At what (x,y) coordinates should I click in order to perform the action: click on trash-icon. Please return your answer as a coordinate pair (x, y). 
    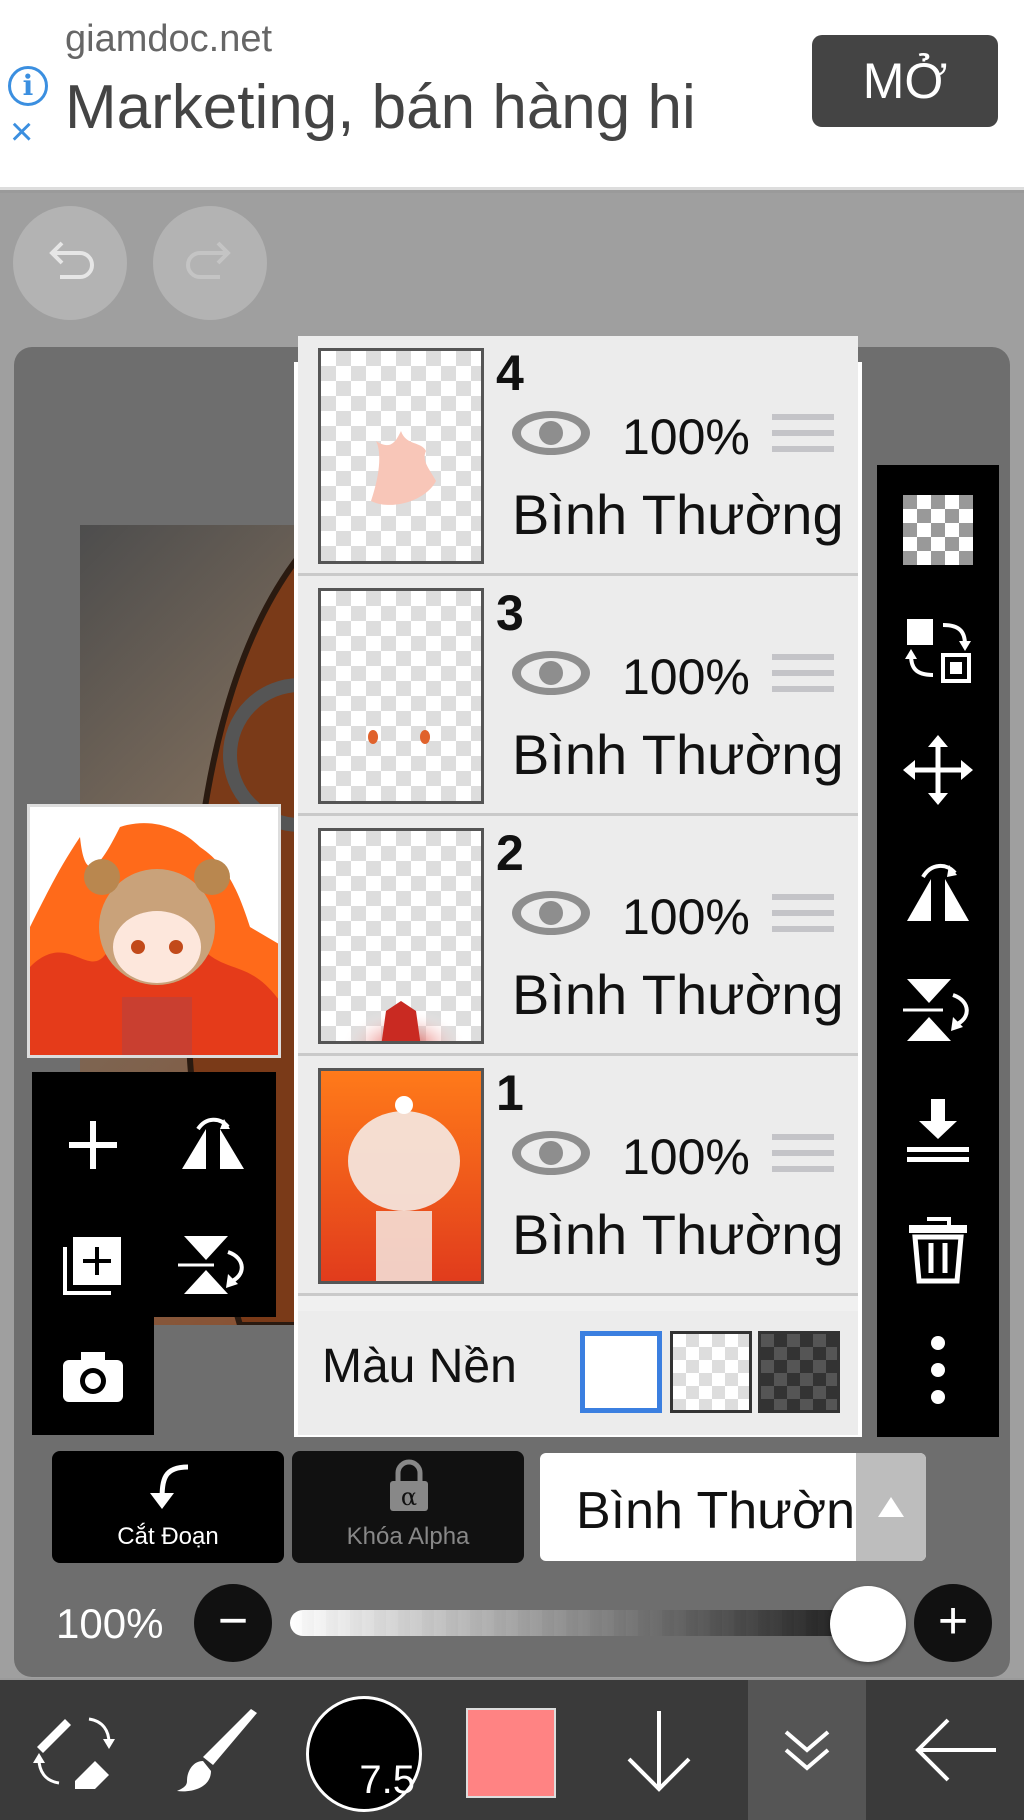
    Looking at the image, I should click on (938, 1250).